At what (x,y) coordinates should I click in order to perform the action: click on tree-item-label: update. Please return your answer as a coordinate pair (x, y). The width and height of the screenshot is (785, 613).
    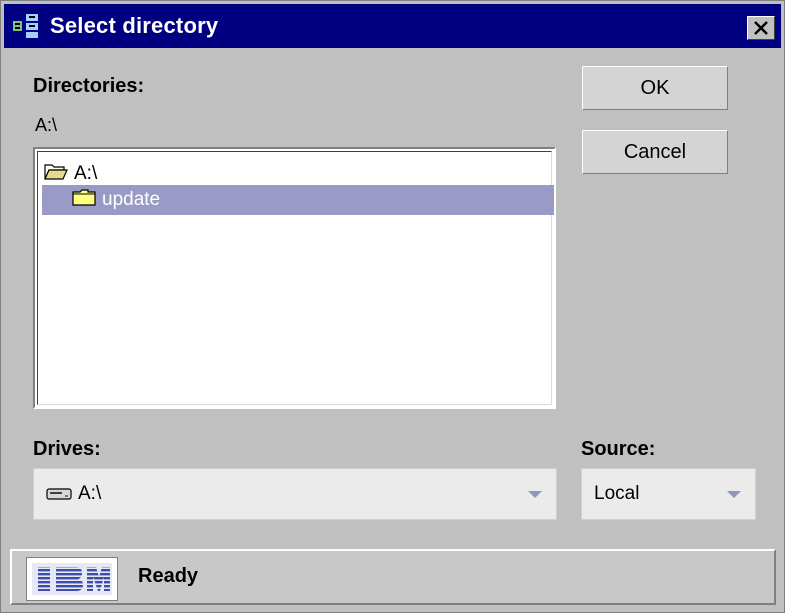
    Looking at the image, I should click on (131, 199).